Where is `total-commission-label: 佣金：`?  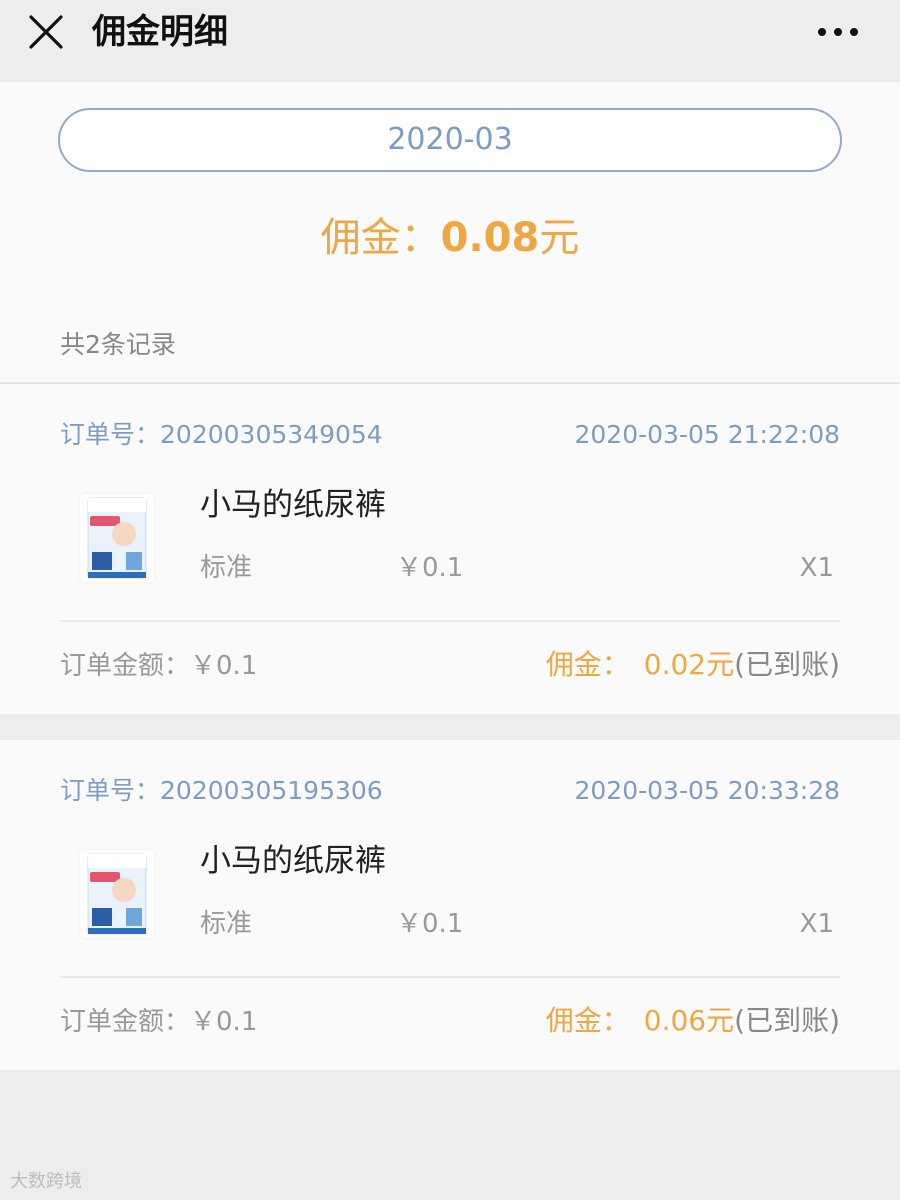 total-commission-label: 佣金： is located at coordinates (380, 238).